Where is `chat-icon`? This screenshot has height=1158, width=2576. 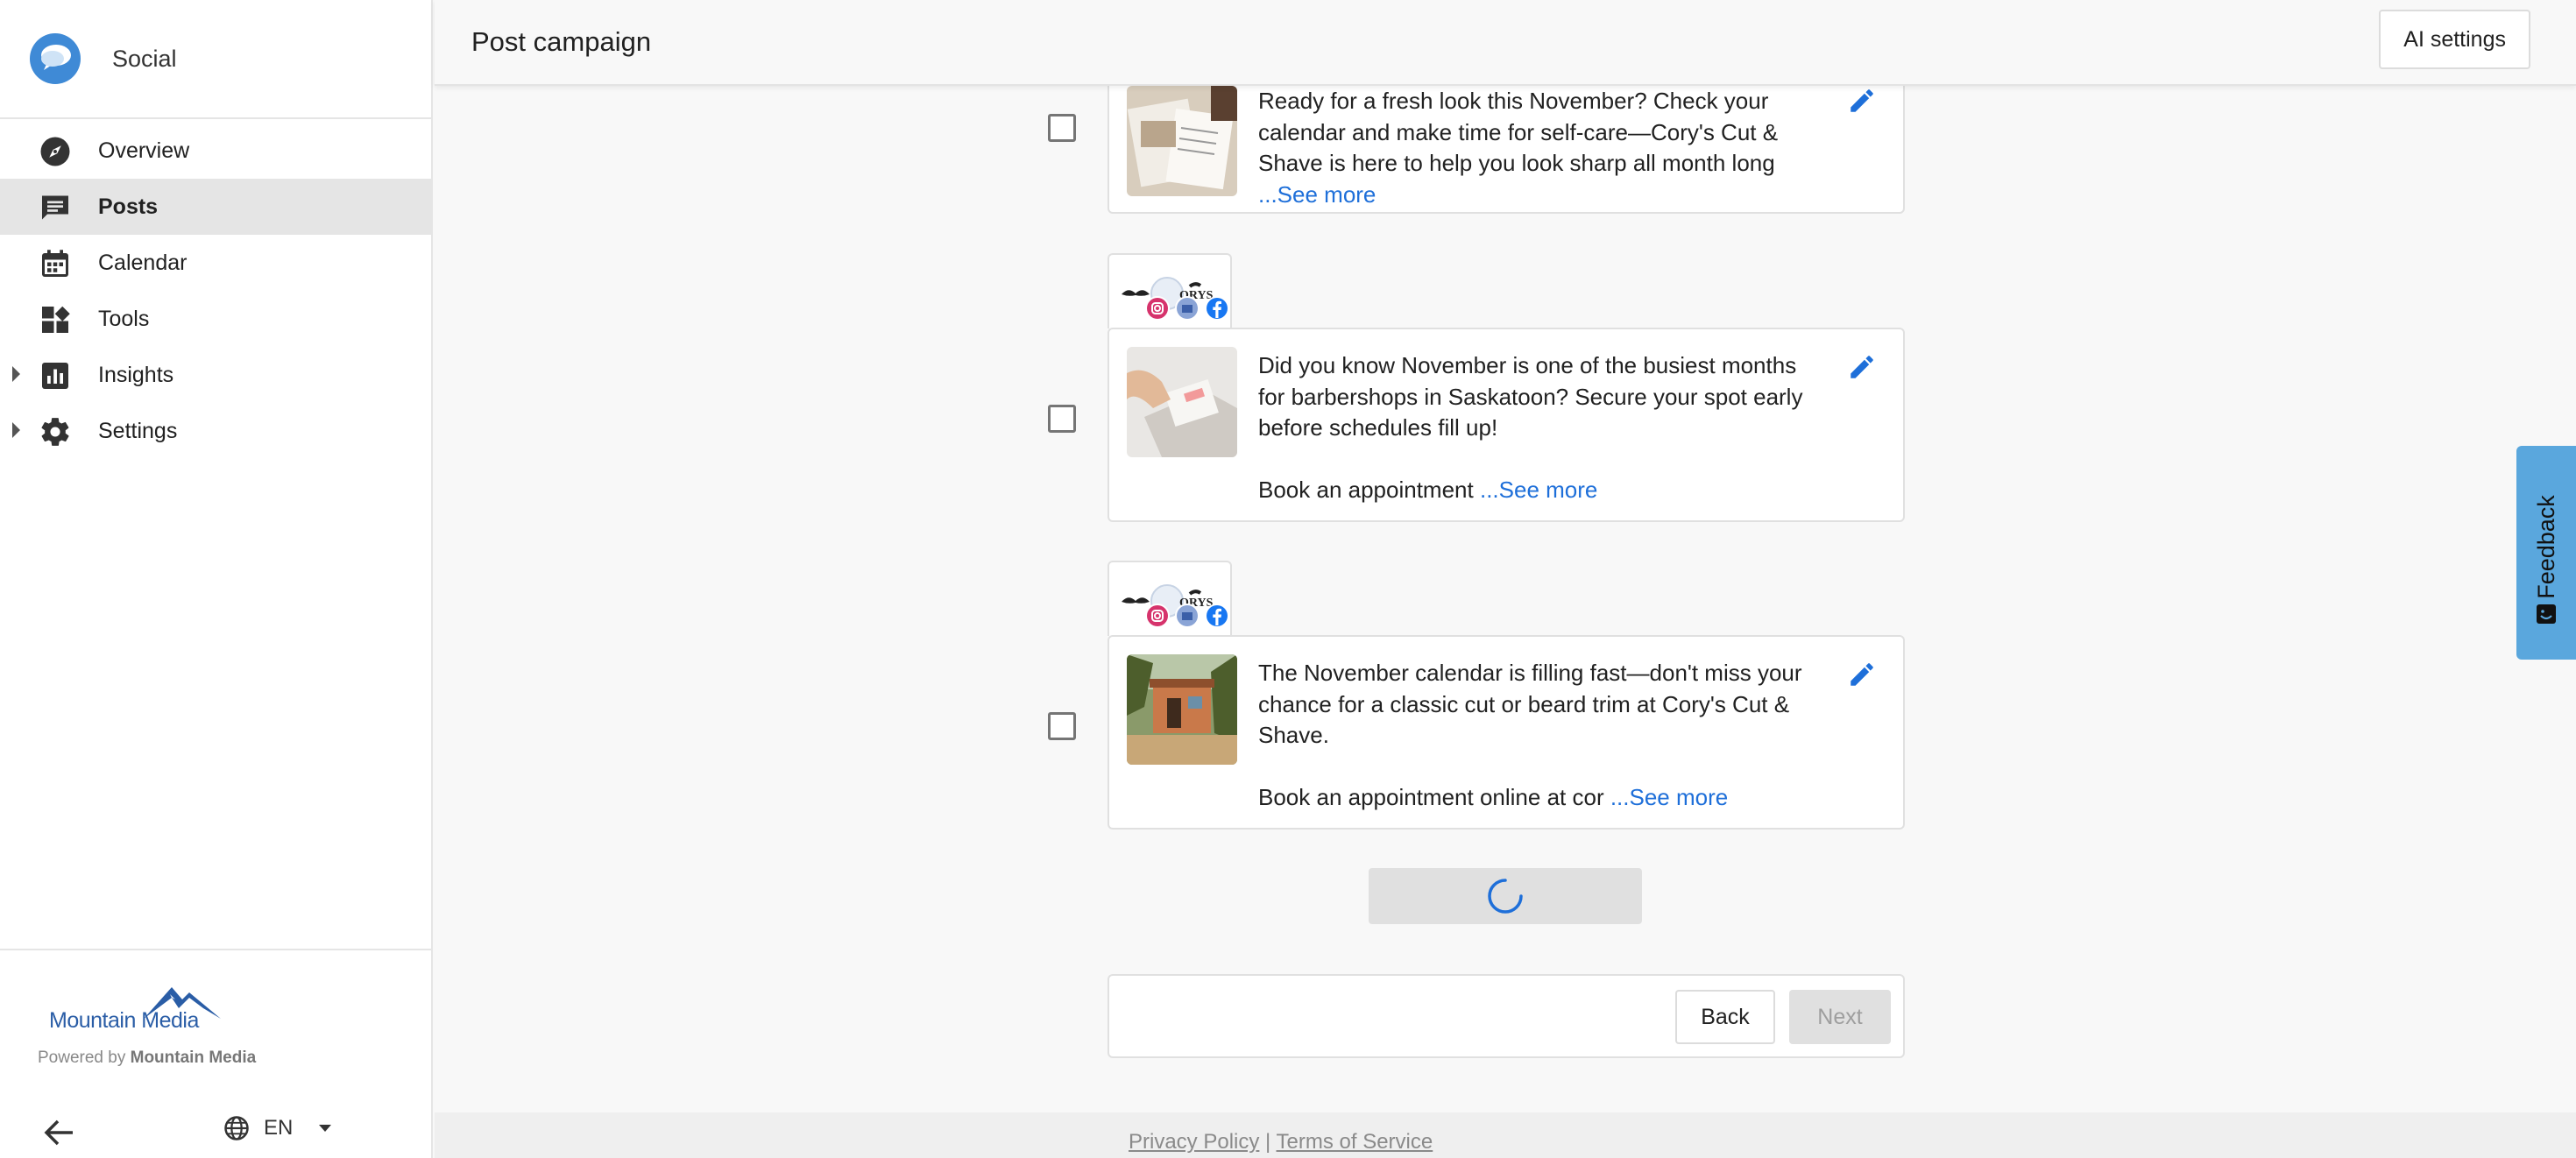 chat-icon is located at coordinates (55, 207).